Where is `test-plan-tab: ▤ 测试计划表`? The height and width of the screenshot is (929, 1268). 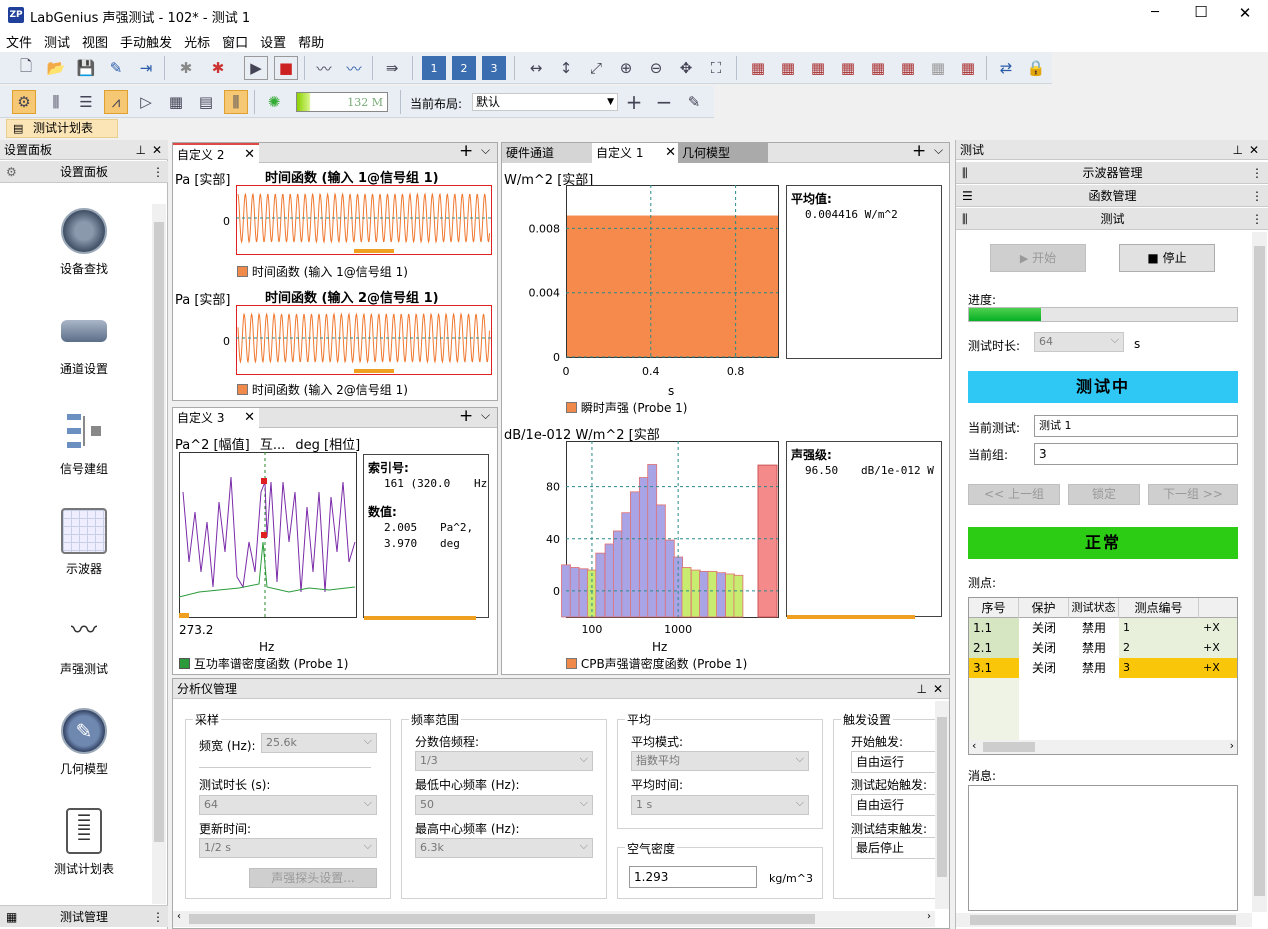
test-plan-tab: ▤ 测试计划表 is located at coordinates (62, 128).